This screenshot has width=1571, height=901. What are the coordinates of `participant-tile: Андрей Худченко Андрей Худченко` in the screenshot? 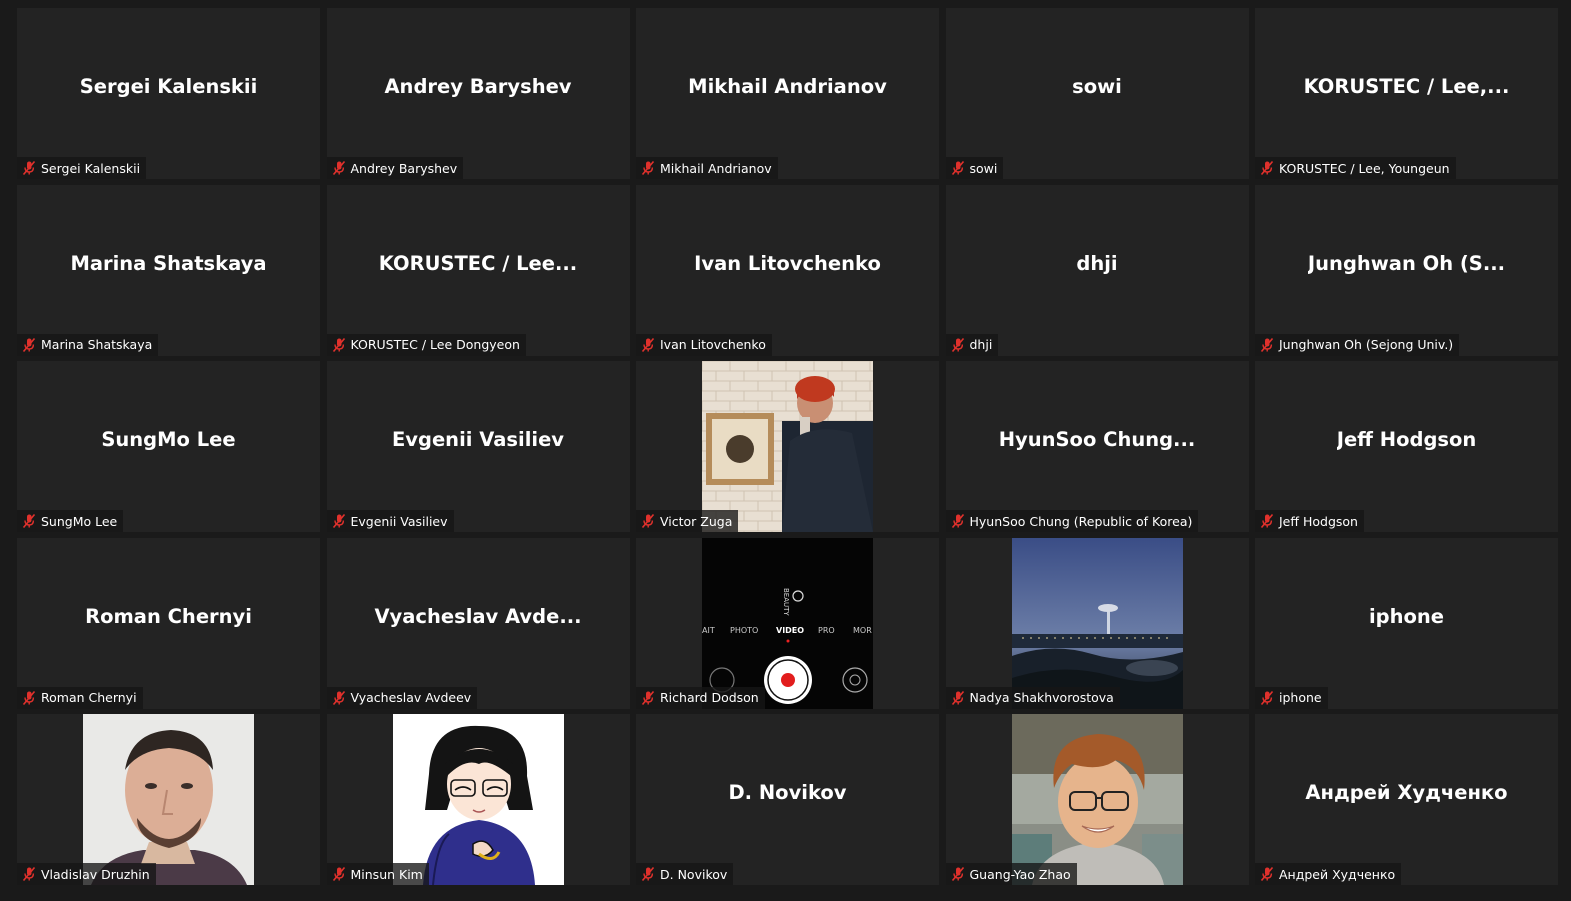 It's located at (1406, 799).